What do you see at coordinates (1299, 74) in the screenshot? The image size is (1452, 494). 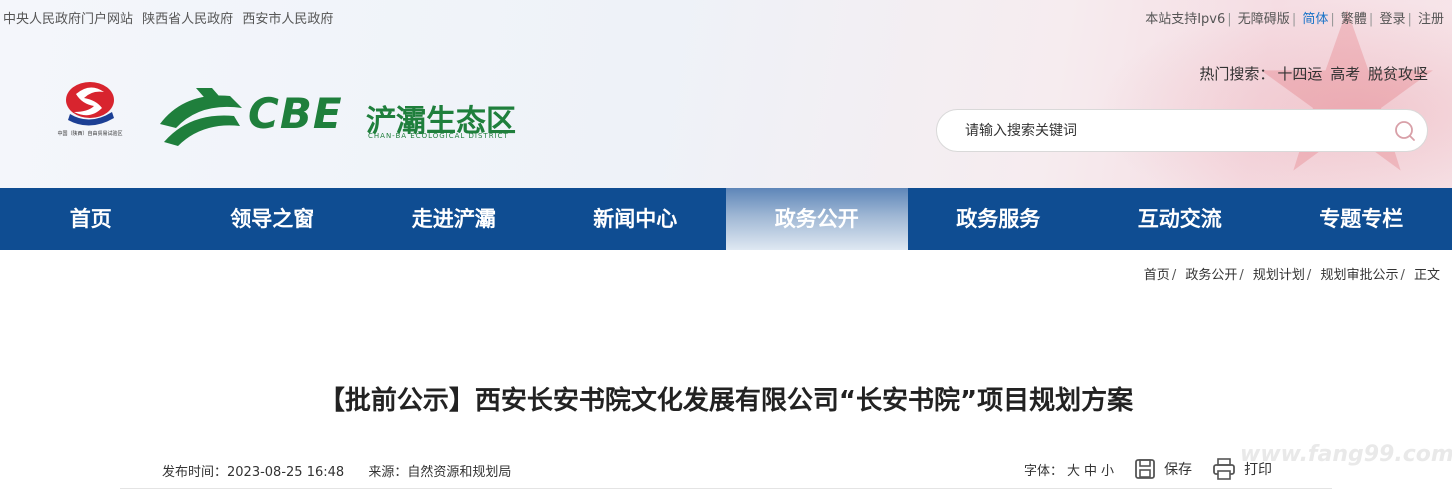 I see `hot-term: 十四运` at bounding box center [1299, 74].